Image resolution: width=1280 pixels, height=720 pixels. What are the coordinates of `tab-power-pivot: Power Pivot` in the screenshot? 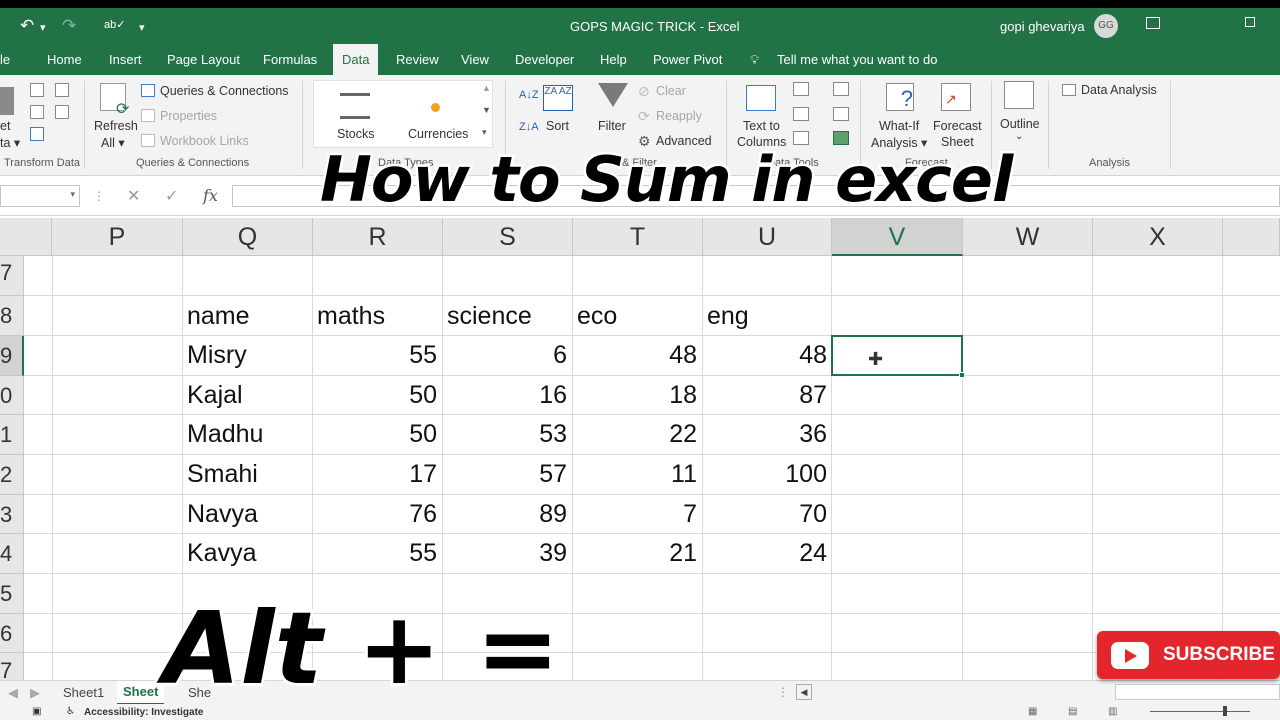 It's located at (687, 59).